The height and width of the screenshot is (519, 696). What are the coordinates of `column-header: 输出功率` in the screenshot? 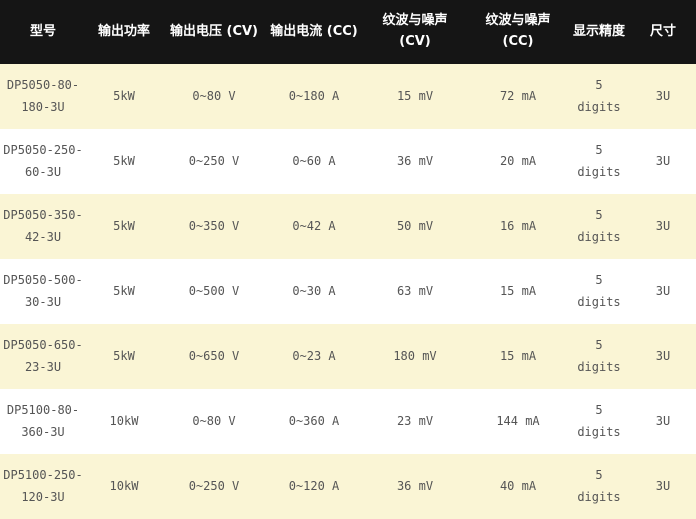 It's located at (124, 32).